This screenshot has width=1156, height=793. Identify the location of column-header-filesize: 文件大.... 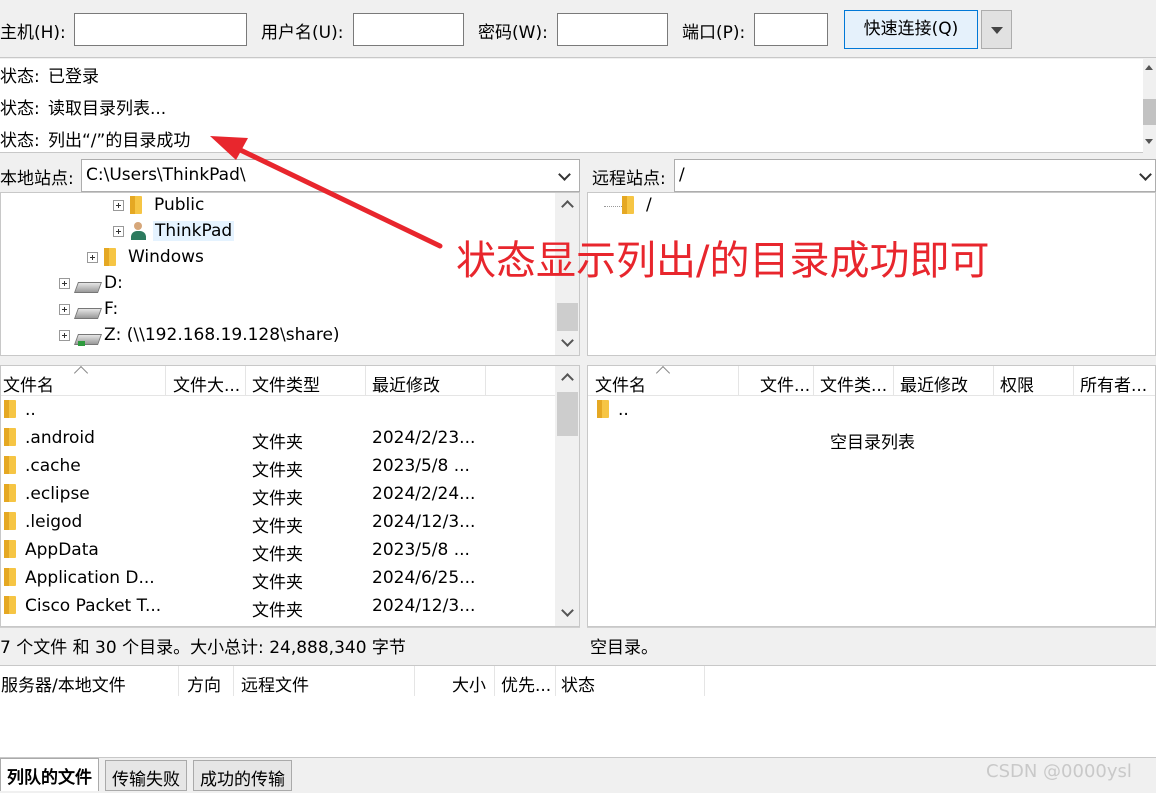
(208, 383).